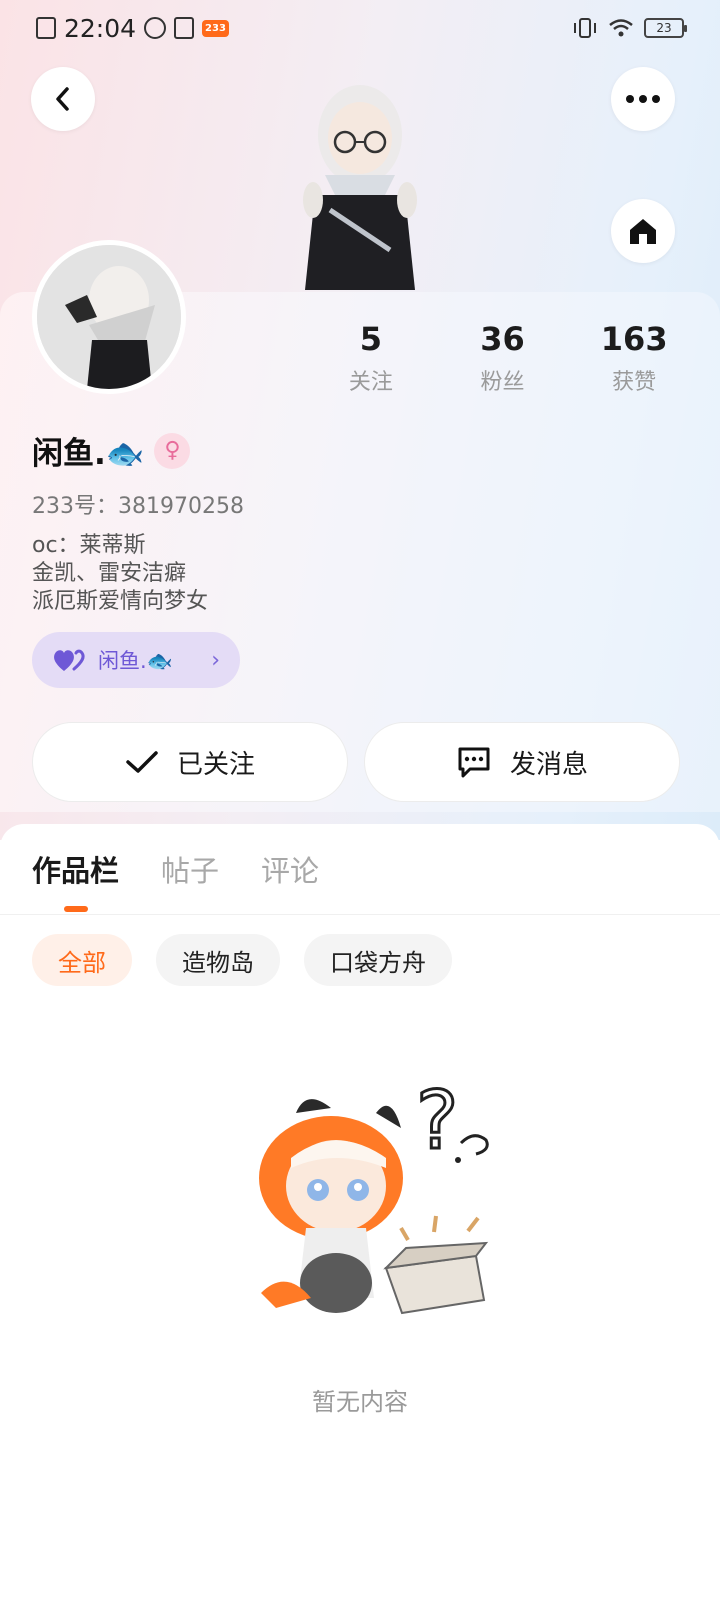 This screenshot has width=720, height=1600. Describe the element at coordinates (634, 382) in the screenshot. I see `stat-label: 获赞` at that location.